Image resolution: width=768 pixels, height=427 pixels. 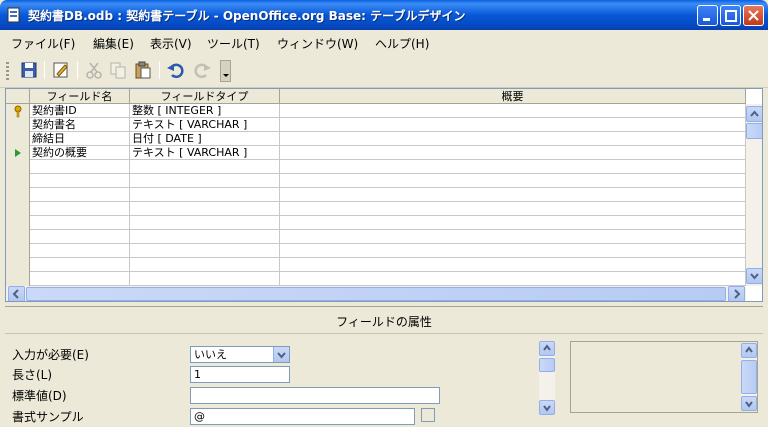 I want to click on menu-file: ファイル(F), so click(x=43, y=43).